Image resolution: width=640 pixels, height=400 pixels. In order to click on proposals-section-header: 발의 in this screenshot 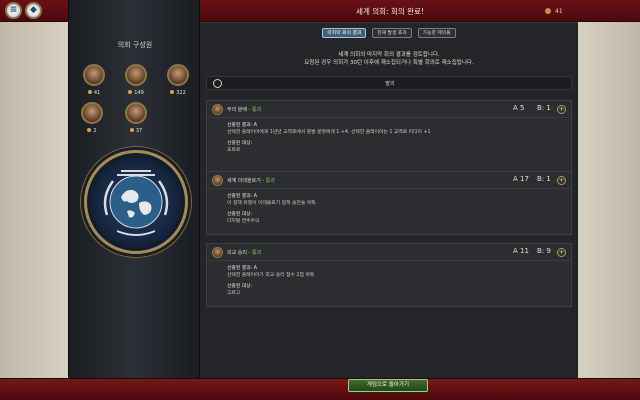, I will do `click(389, 83)`.